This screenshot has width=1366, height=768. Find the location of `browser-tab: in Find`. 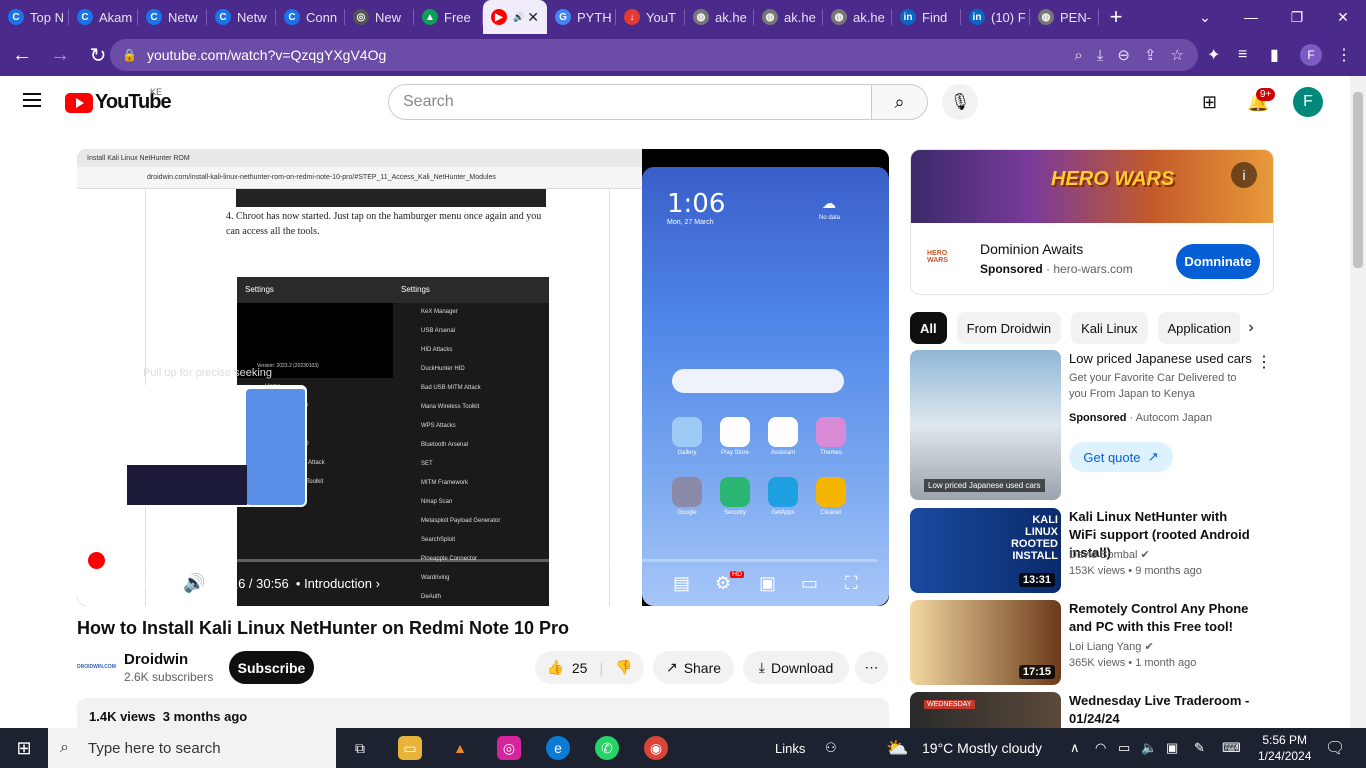

browser-tab: in Find is located at coordinates (926, 17).